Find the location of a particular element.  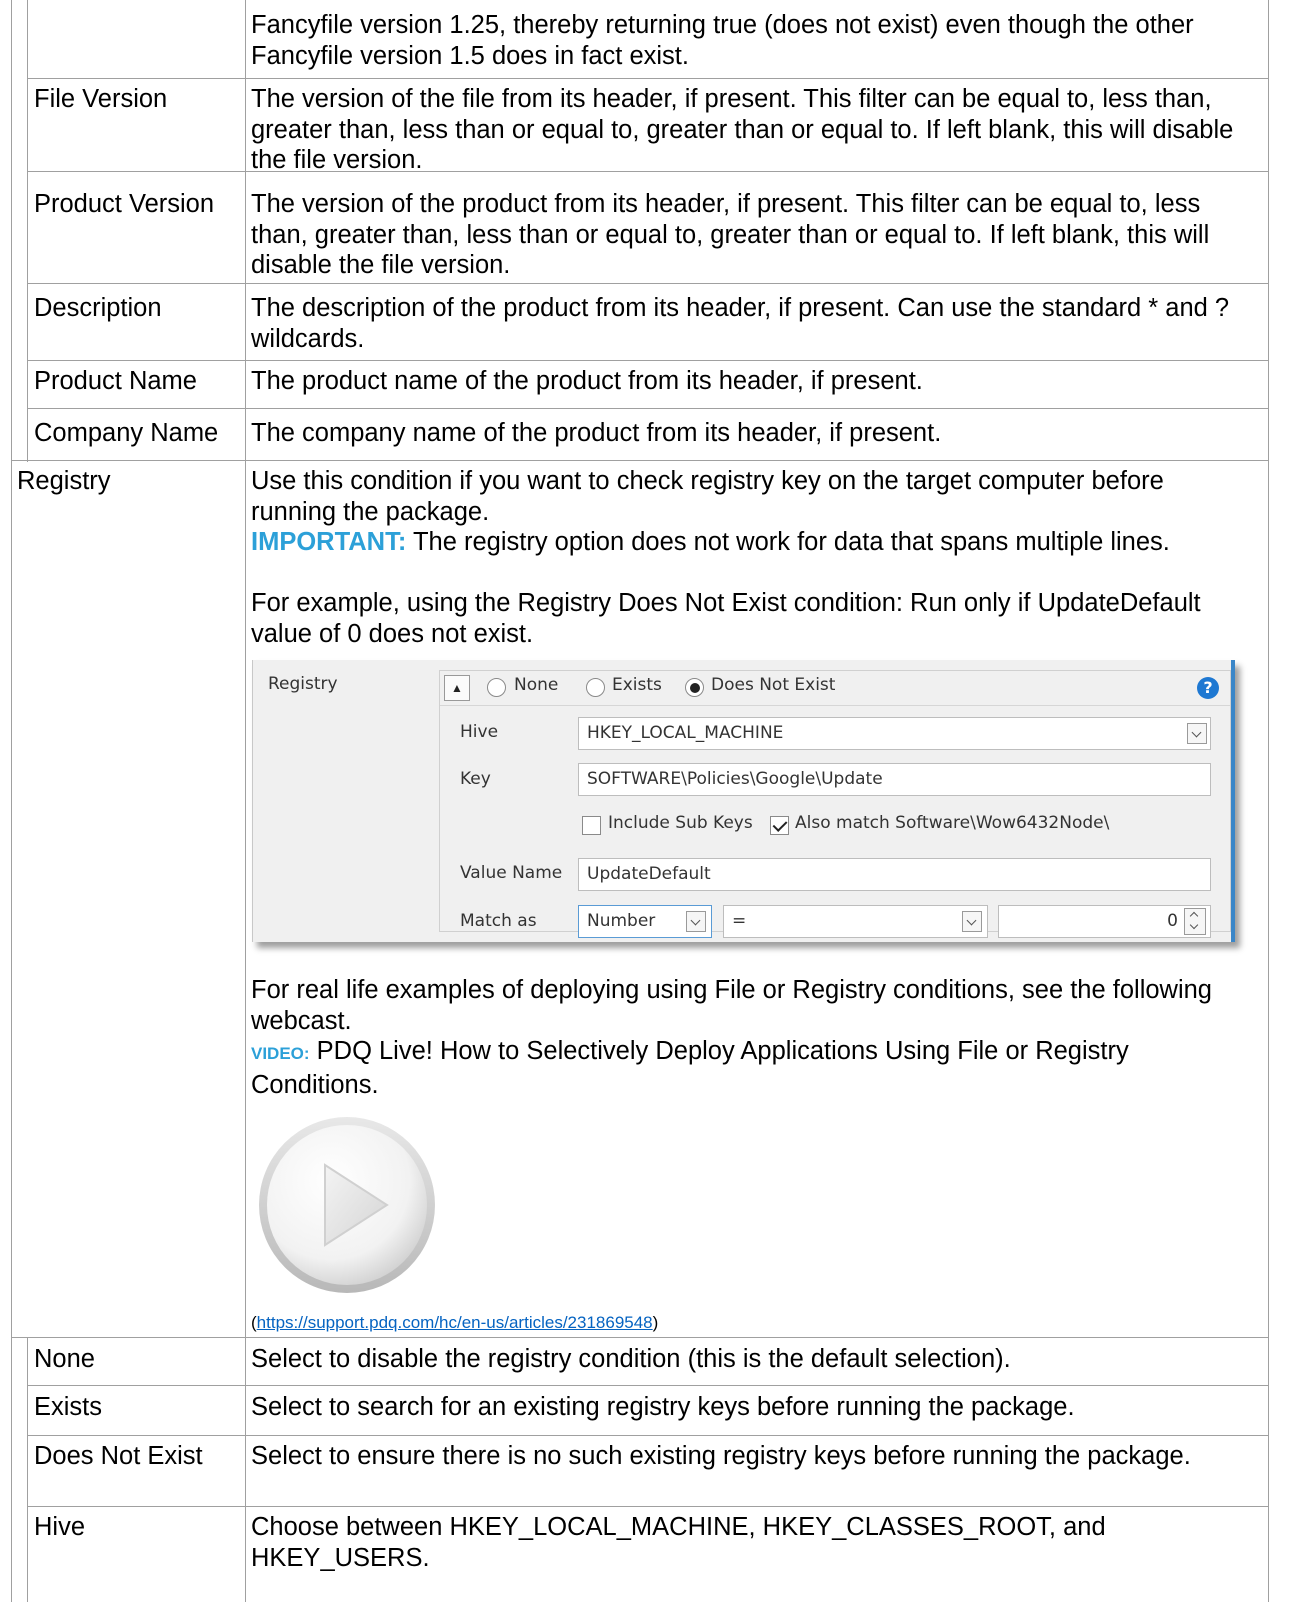

does-not-exist-label: Does Not Exist is located at coordinates (118, 1456).